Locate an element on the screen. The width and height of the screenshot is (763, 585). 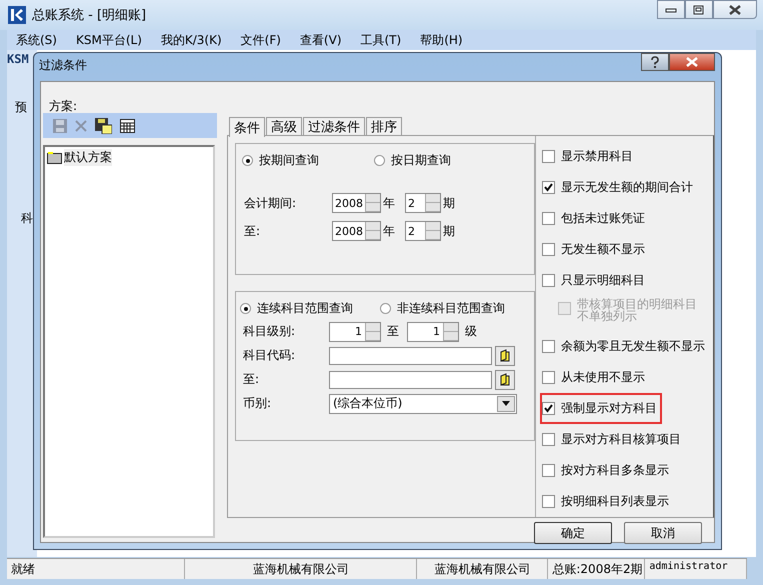
maximize-button is located at coordinates (699, 9).